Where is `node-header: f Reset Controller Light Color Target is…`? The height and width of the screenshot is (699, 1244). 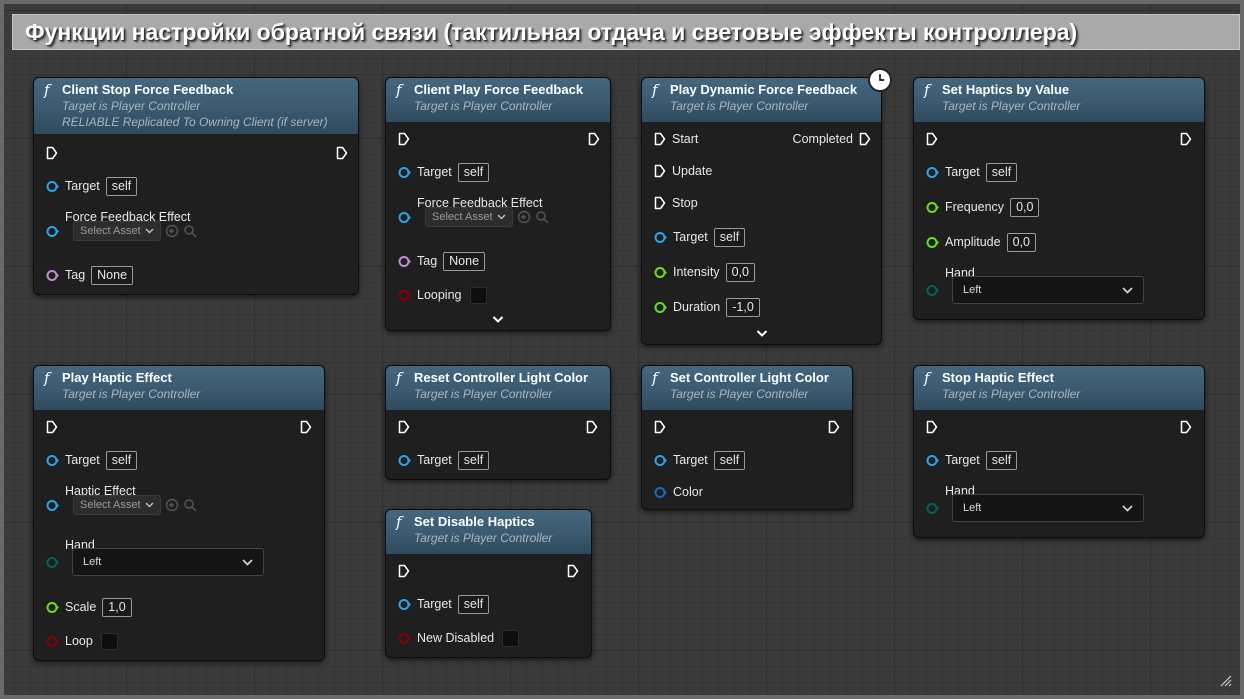 node-header: f Reset Controller Light Color Target is… is located at coordinates (498, 388).